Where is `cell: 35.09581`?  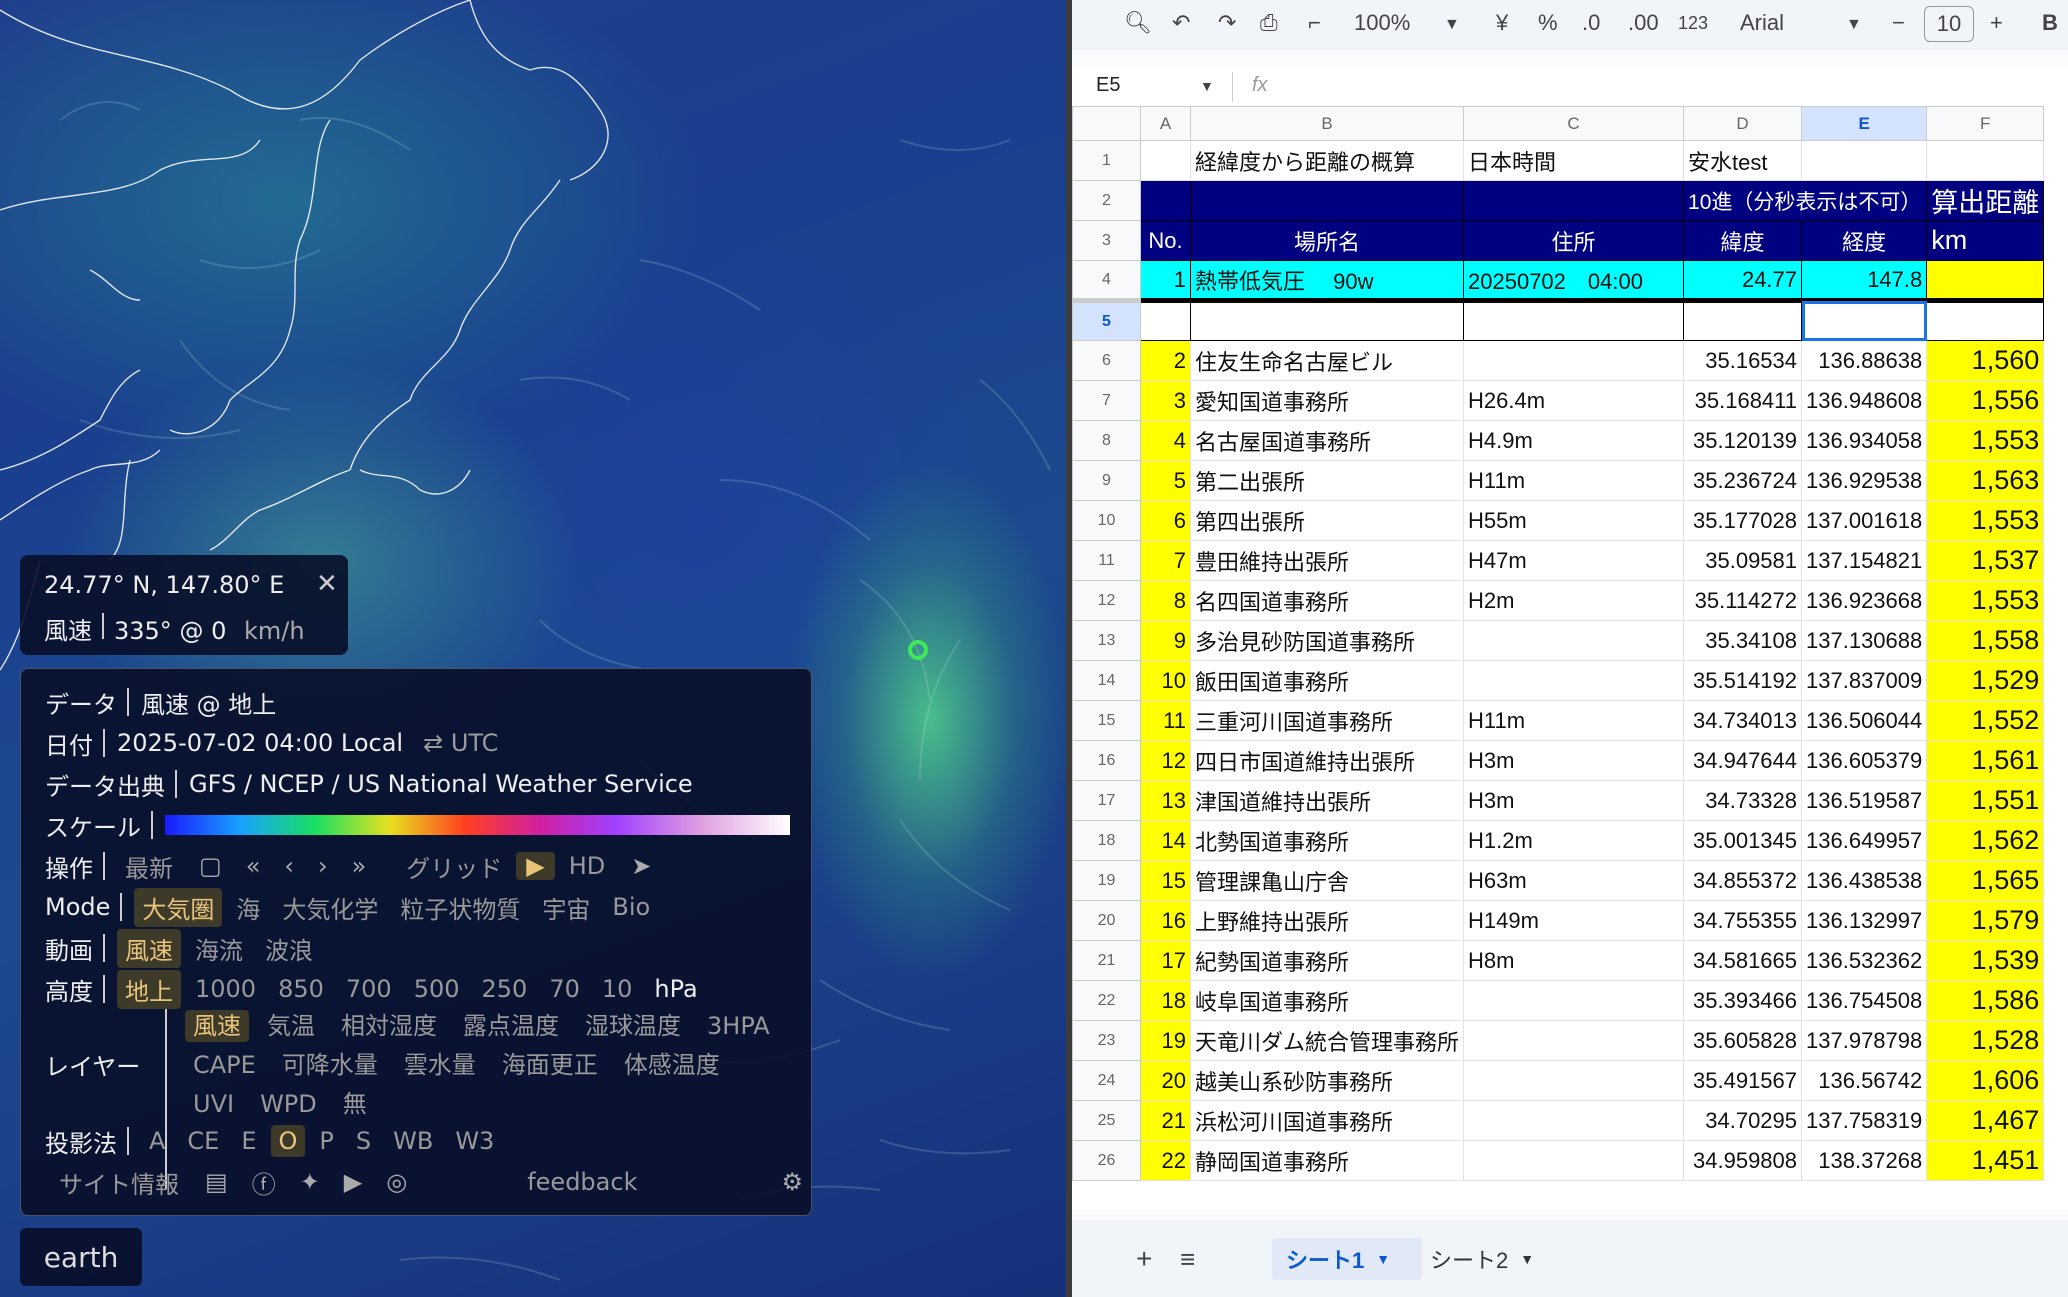 cell: 35.09581 is located at coordinates (1743, 560).